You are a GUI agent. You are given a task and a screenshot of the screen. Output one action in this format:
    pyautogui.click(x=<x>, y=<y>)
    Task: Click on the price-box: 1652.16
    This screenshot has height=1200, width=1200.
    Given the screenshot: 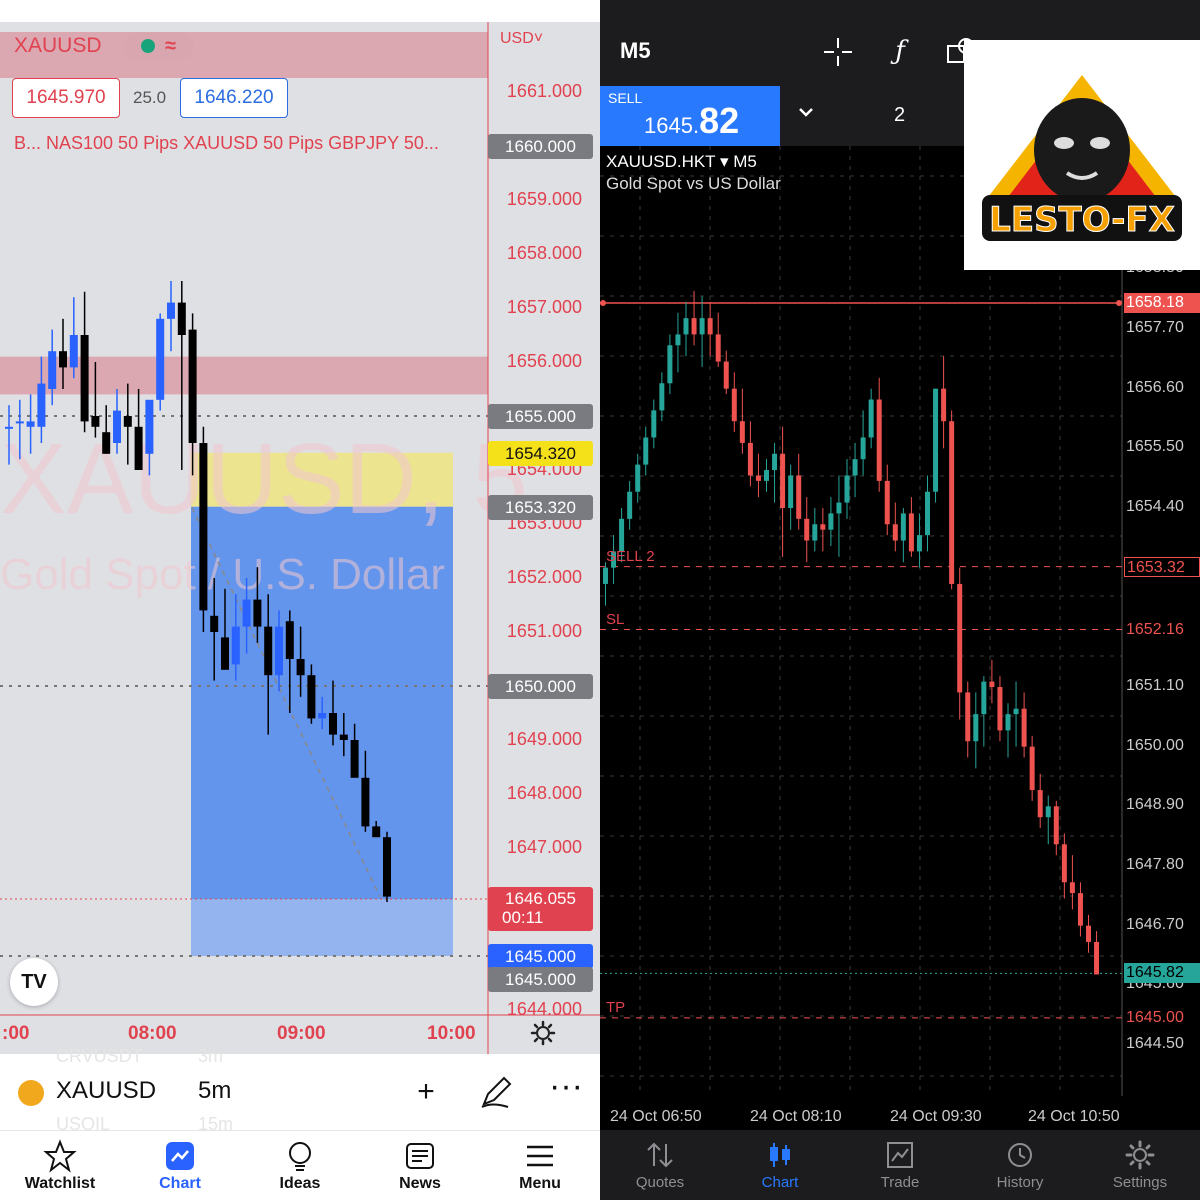 What is the action you would take?
    pyautogui.click(x=1162, y=629)
    